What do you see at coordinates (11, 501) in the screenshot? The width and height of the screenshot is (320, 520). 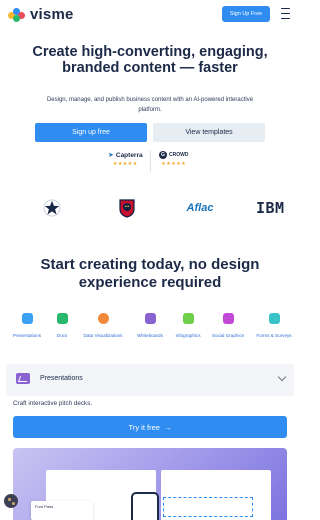 I see `cookie-icon` at bounding box center [11, 501].